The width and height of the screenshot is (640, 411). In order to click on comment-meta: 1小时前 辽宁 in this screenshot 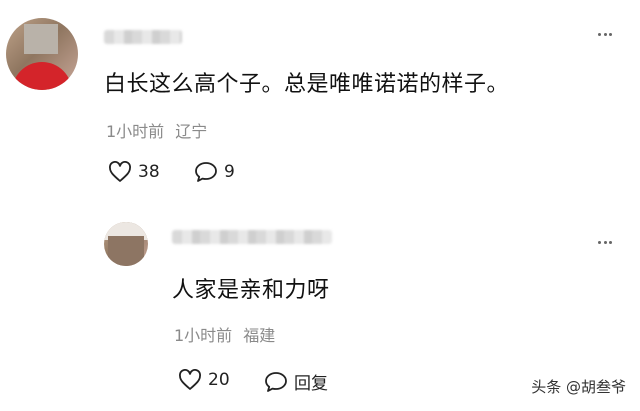, I will do `click(156, 130)`.